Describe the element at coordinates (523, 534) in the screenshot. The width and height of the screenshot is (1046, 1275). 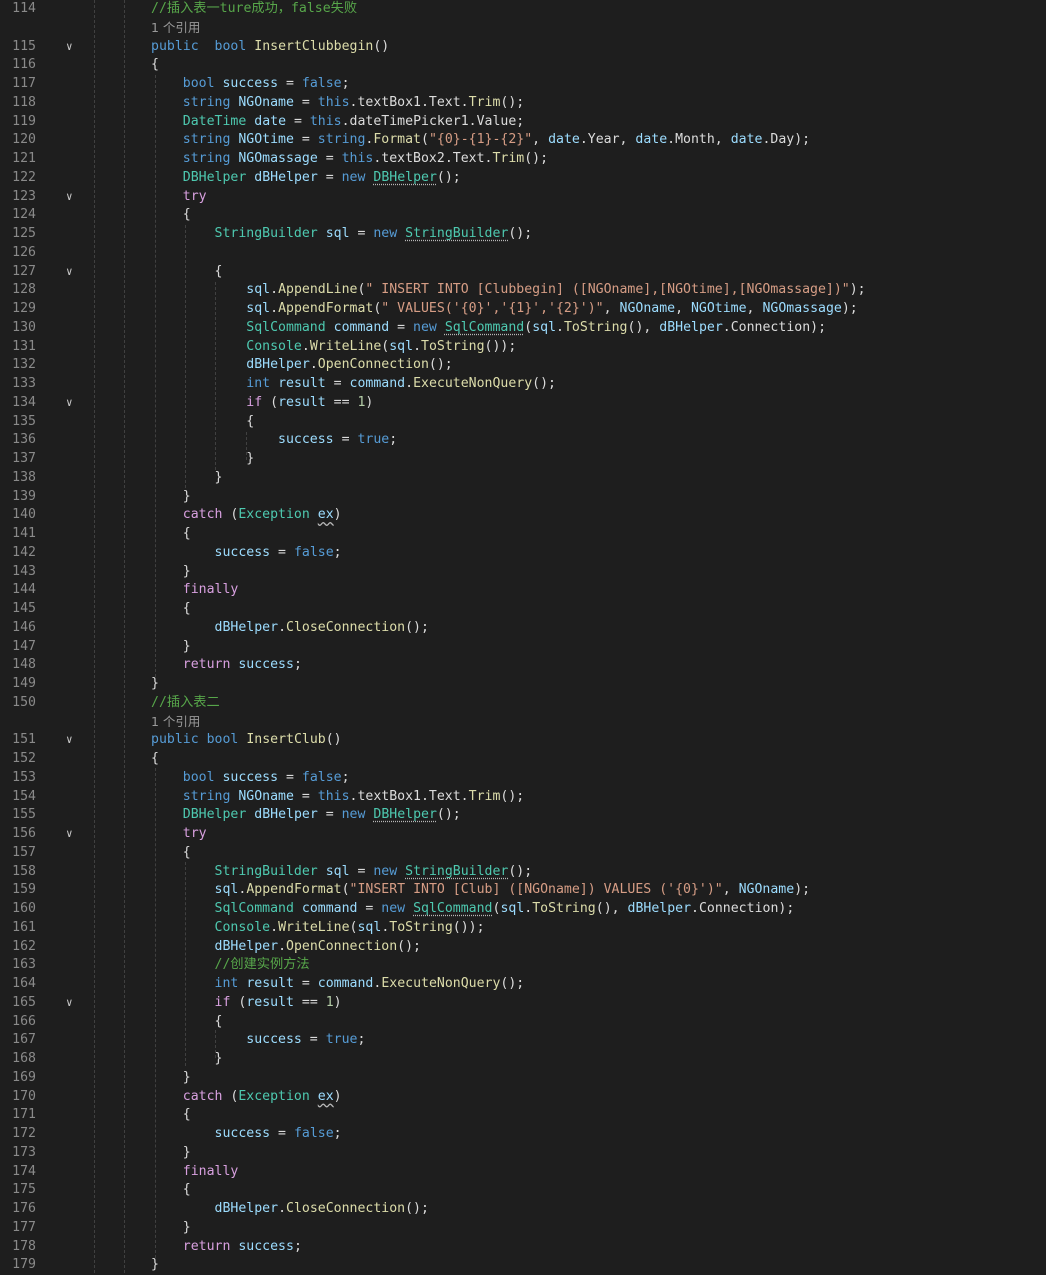
I see `code-line: 141 {` at that location.